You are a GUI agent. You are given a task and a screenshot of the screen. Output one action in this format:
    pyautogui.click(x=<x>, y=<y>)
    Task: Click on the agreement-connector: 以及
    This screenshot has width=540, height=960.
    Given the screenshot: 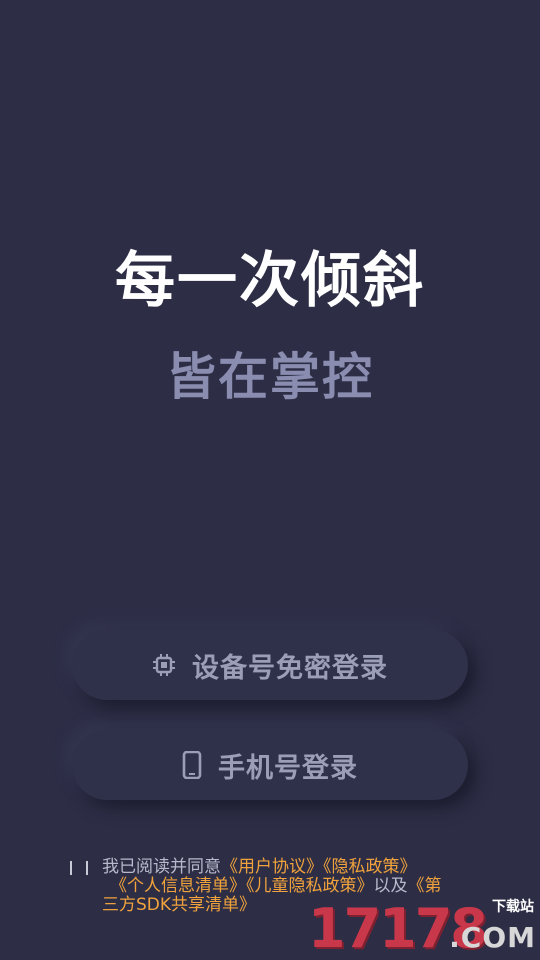 What is the action you would take?
    pyautogui.click(x=390, y=886)
    